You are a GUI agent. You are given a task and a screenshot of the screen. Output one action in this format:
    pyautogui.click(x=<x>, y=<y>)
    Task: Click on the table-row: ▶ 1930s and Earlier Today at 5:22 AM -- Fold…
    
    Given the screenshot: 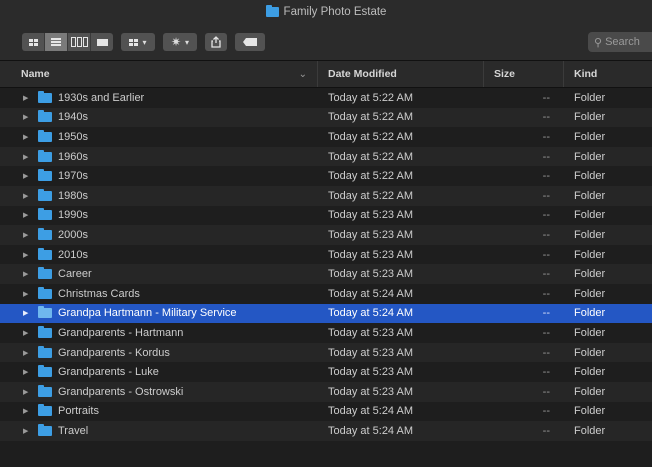 What is the action you would take?
    pyautogui.click(x=326, y=98)
    